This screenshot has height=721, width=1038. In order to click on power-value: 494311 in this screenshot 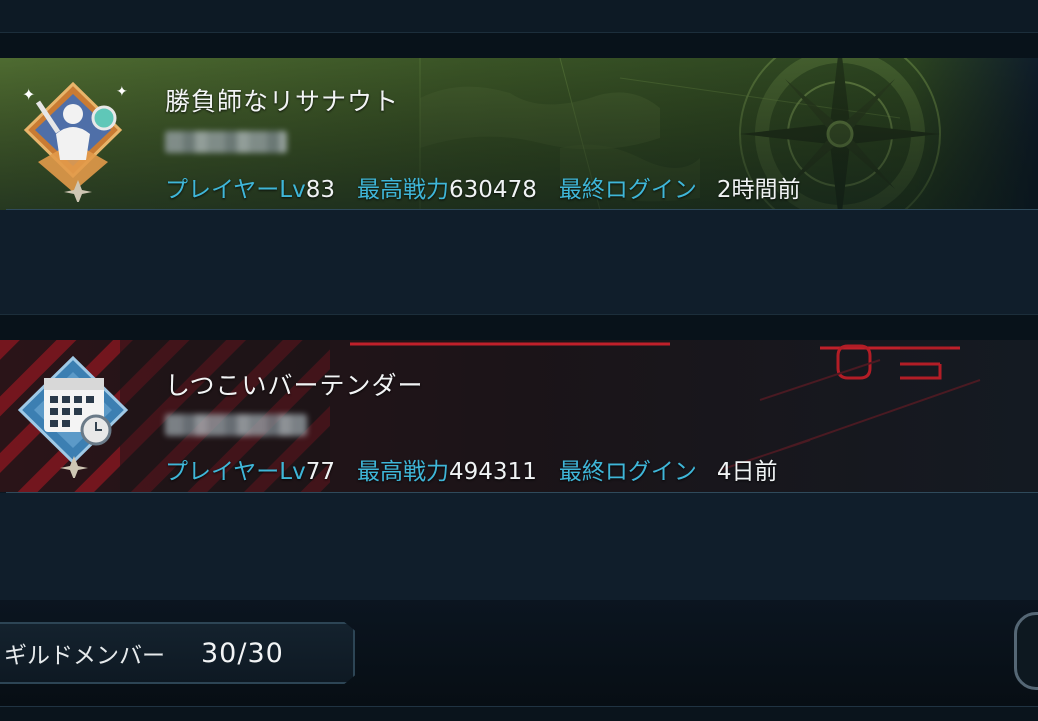, I will do `click(493, 472)`.